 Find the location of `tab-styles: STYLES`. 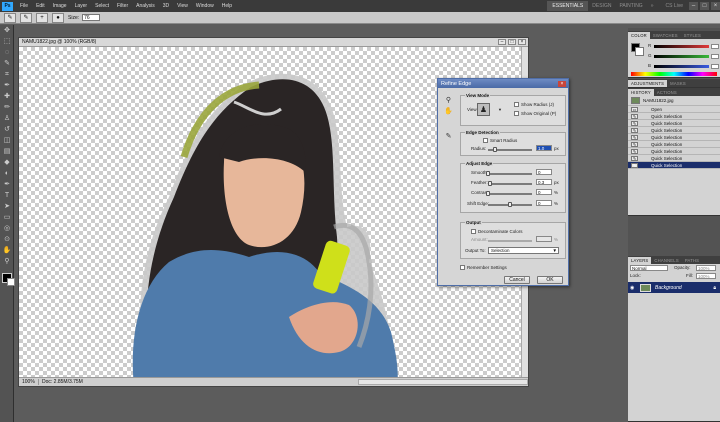

tab-styles: STYLES is located at coordinates (692, 35).